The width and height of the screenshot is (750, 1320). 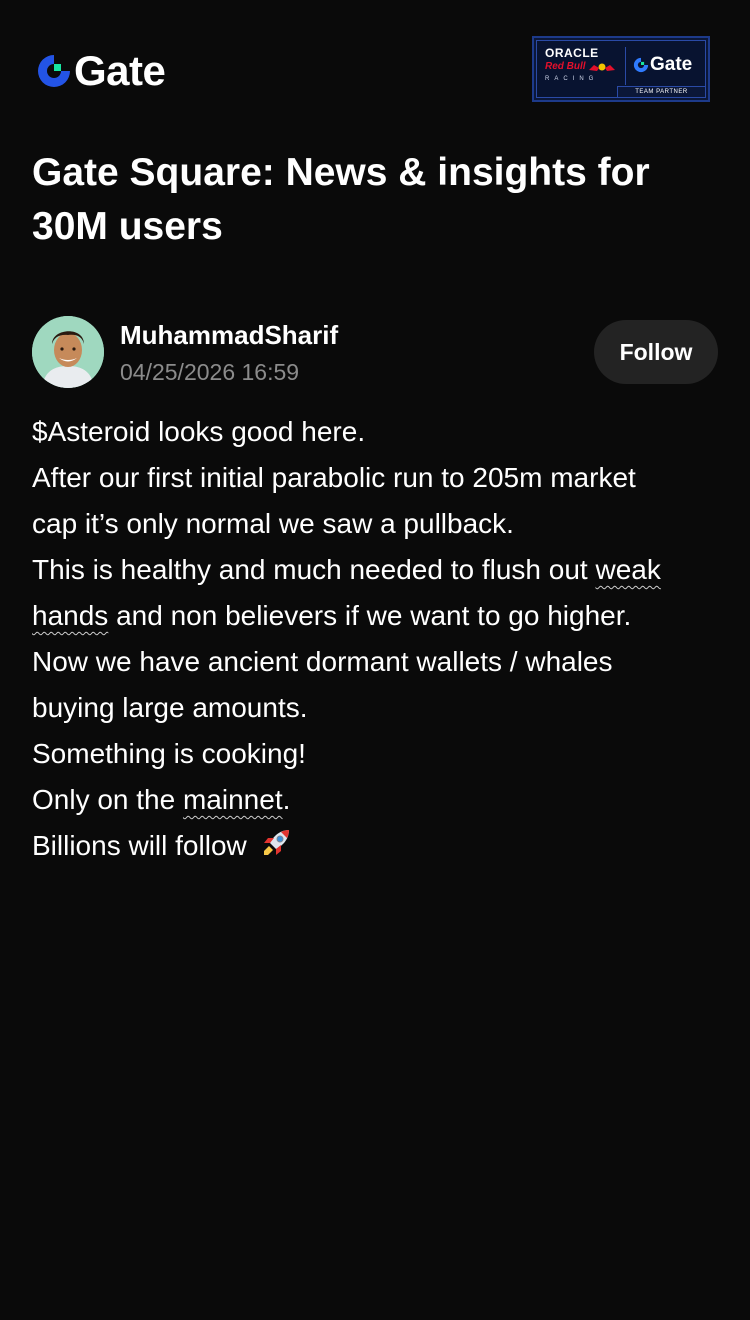 What do you see at coordinates (641, 64) in the screenshot?
I see `gate-logo-small-icon` at bounding box center [641, 64].